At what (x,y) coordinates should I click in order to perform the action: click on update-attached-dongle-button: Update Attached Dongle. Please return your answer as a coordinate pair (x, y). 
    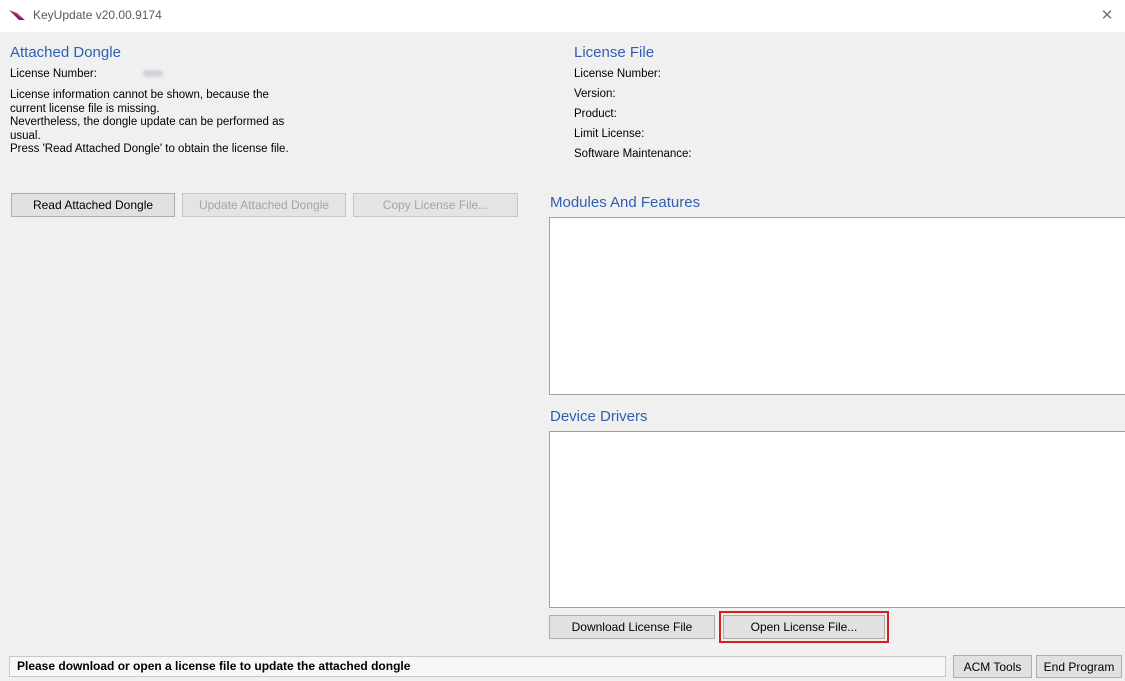
    Looking at the image, I should click on (264, 205).